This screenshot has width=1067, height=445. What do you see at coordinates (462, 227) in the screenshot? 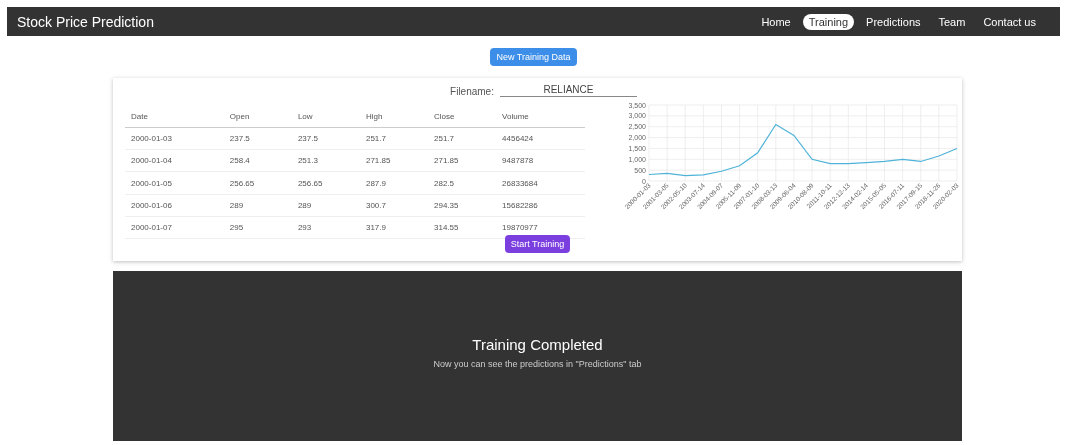
I see `table-cell: 314.55` at bounding box center [462, 227].